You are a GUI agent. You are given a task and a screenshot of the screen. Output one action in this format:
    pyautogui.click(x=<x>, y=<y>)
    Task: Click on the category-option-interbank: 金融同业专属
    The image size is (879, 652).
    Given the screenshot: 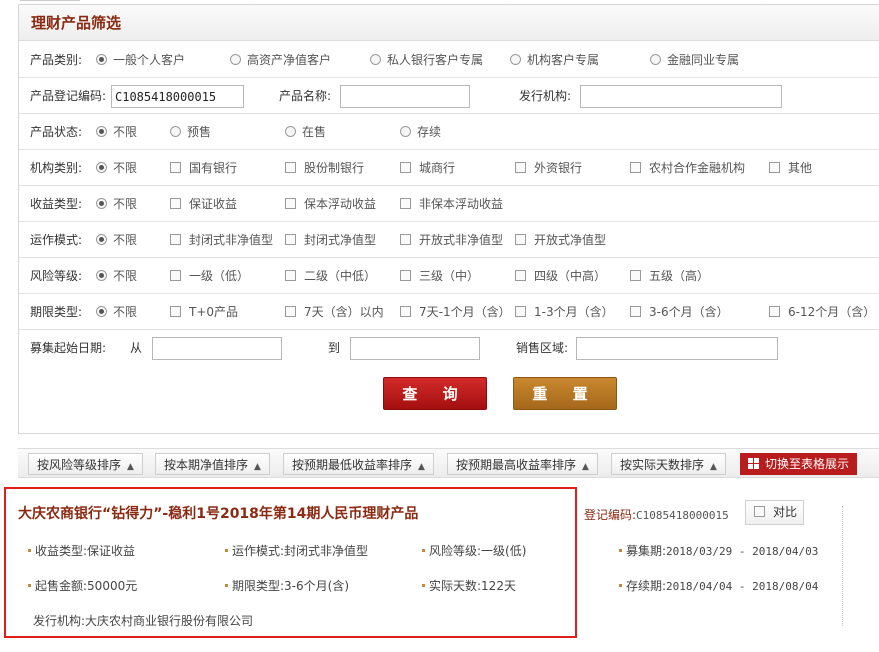 What is the action you would take?
    pyautogui.click(x=694, y=60)
    